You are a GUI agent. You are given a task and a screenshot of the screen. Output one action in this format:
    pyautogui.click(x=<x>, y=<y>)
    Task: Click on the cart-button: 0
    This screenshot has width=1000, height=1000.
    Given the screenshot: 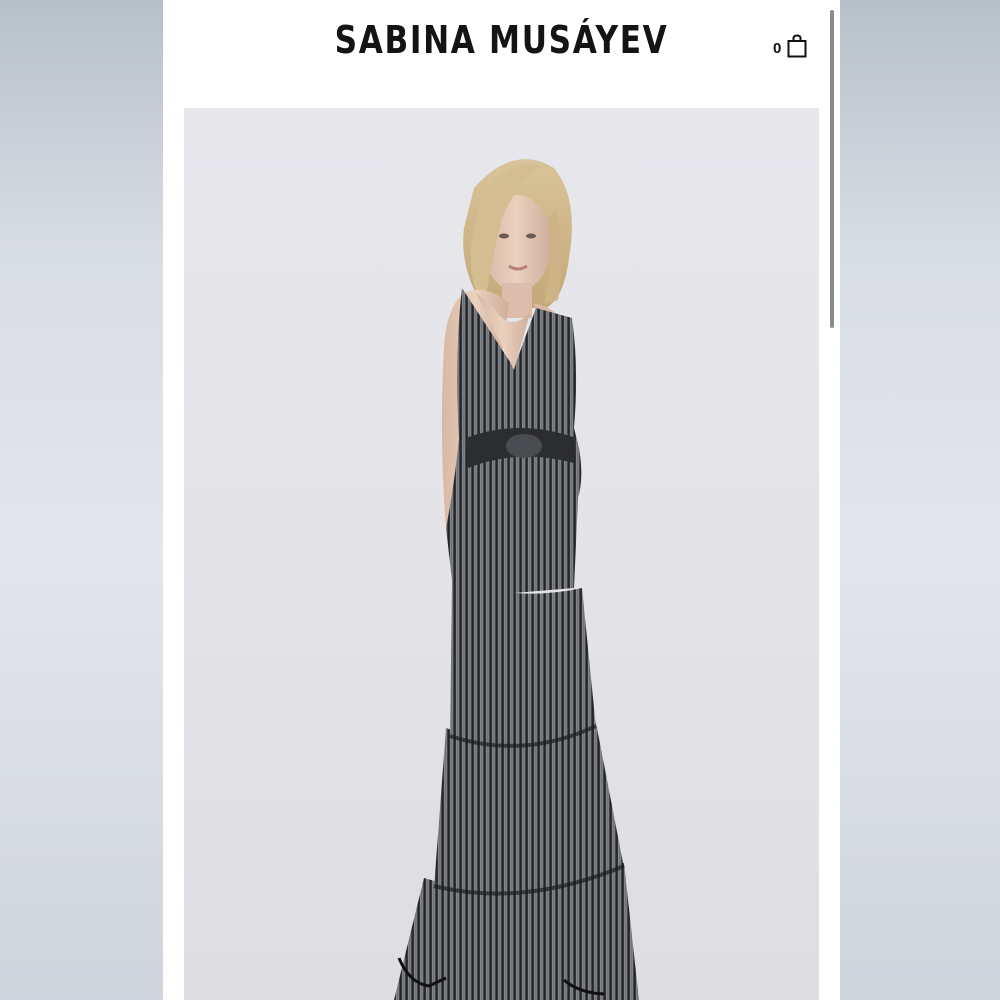 What is the action you would take?
    pyautogui.click(x=790, y=48)
    